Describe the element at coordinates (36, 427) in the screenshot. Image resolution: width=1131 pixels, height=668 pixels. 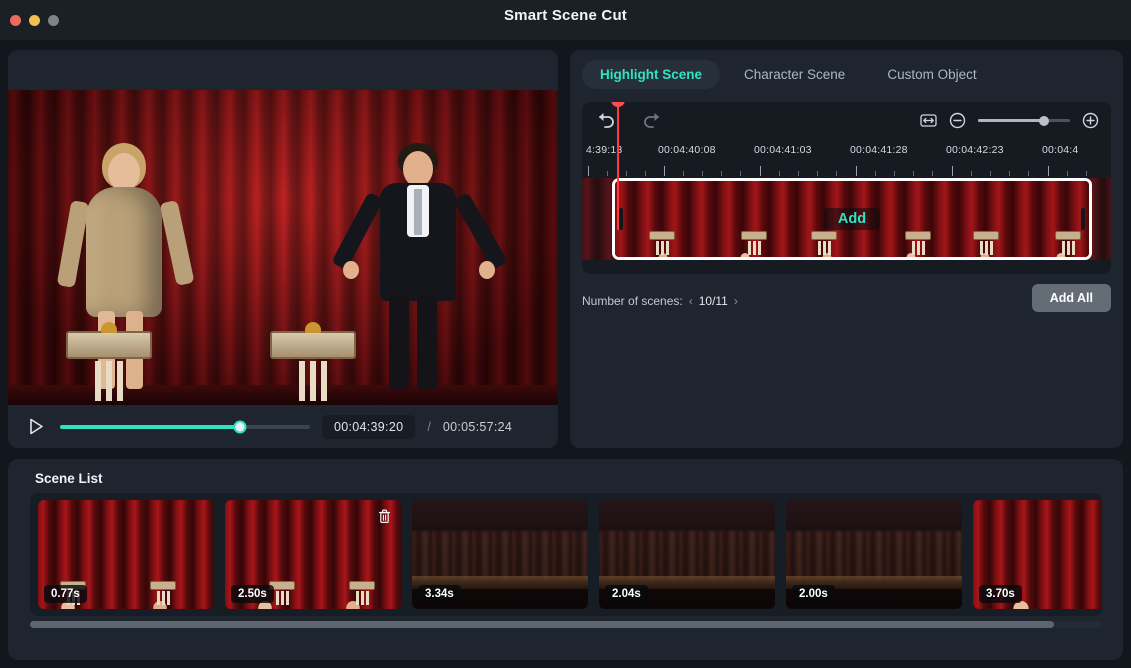
I see `play-icon` at that location.